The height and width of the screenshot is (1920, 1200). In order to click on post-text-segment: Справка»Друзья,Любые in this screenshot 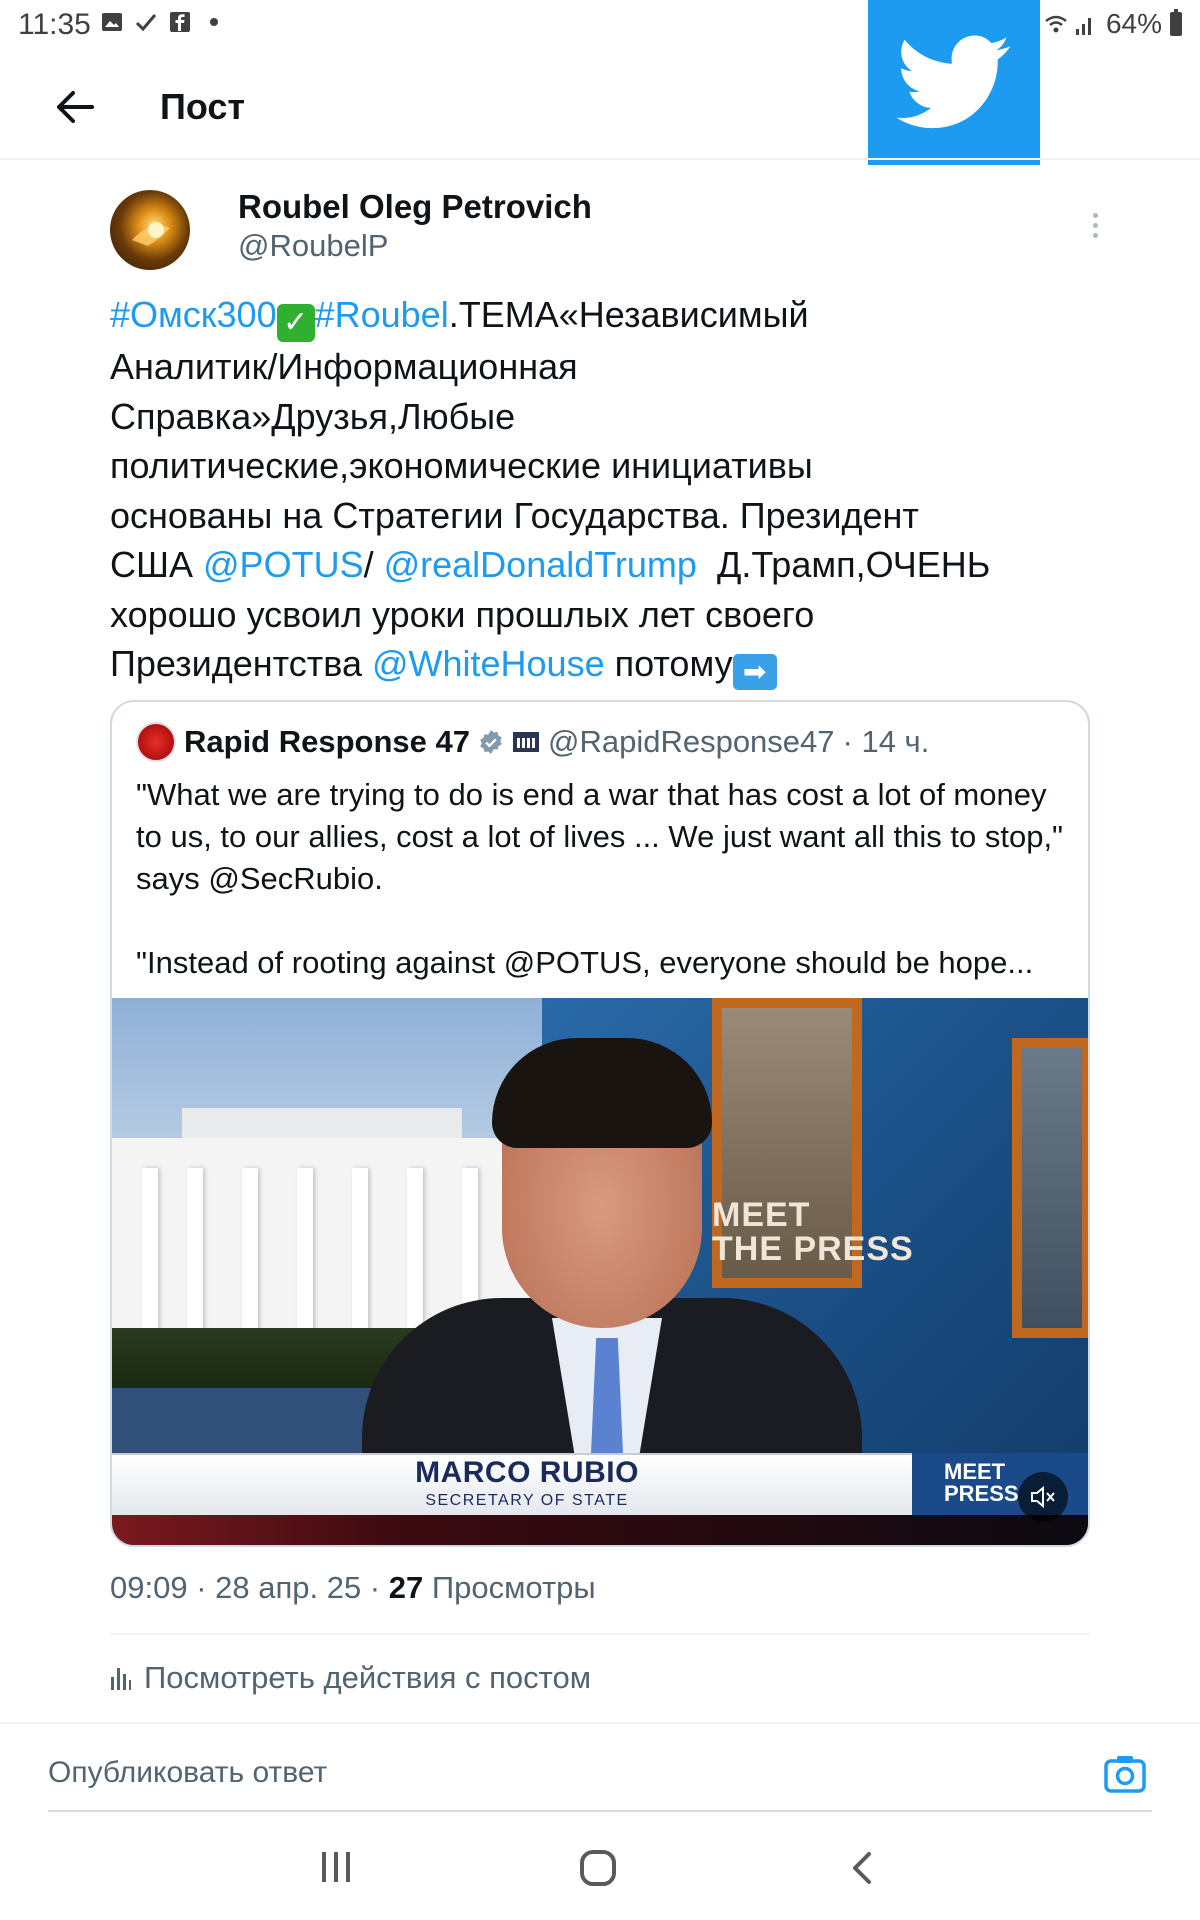, I will do `click(313, 416)`.